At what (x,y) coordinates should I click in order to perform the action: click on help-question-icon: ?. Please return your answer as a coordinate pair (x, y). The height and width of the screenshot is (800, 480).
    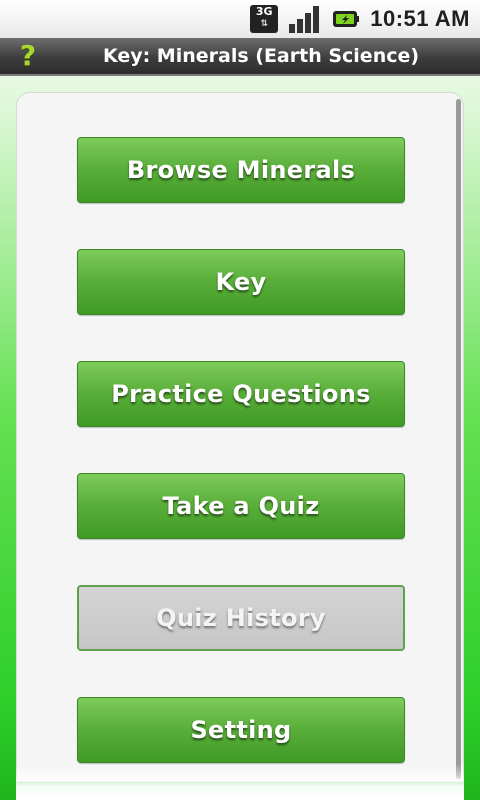
    Looking at the image, I should click on (28, 56).